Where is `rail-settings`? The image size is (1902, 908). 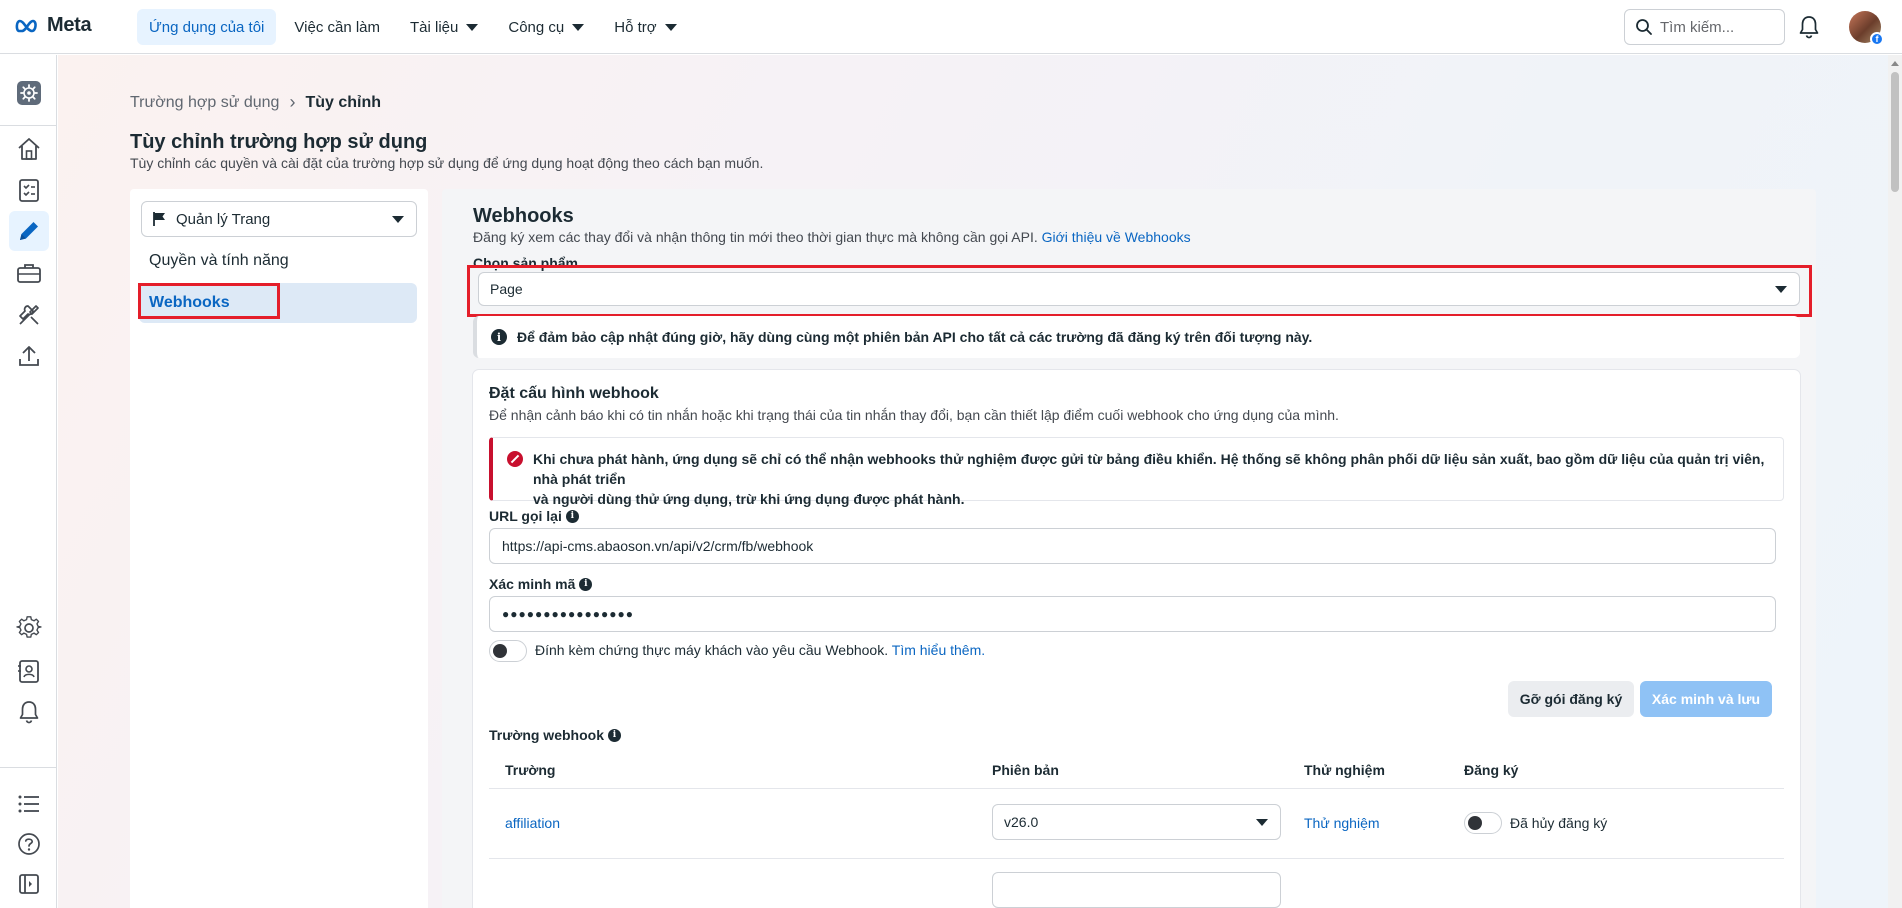 rail-settings is located at coordinates (29, 628).